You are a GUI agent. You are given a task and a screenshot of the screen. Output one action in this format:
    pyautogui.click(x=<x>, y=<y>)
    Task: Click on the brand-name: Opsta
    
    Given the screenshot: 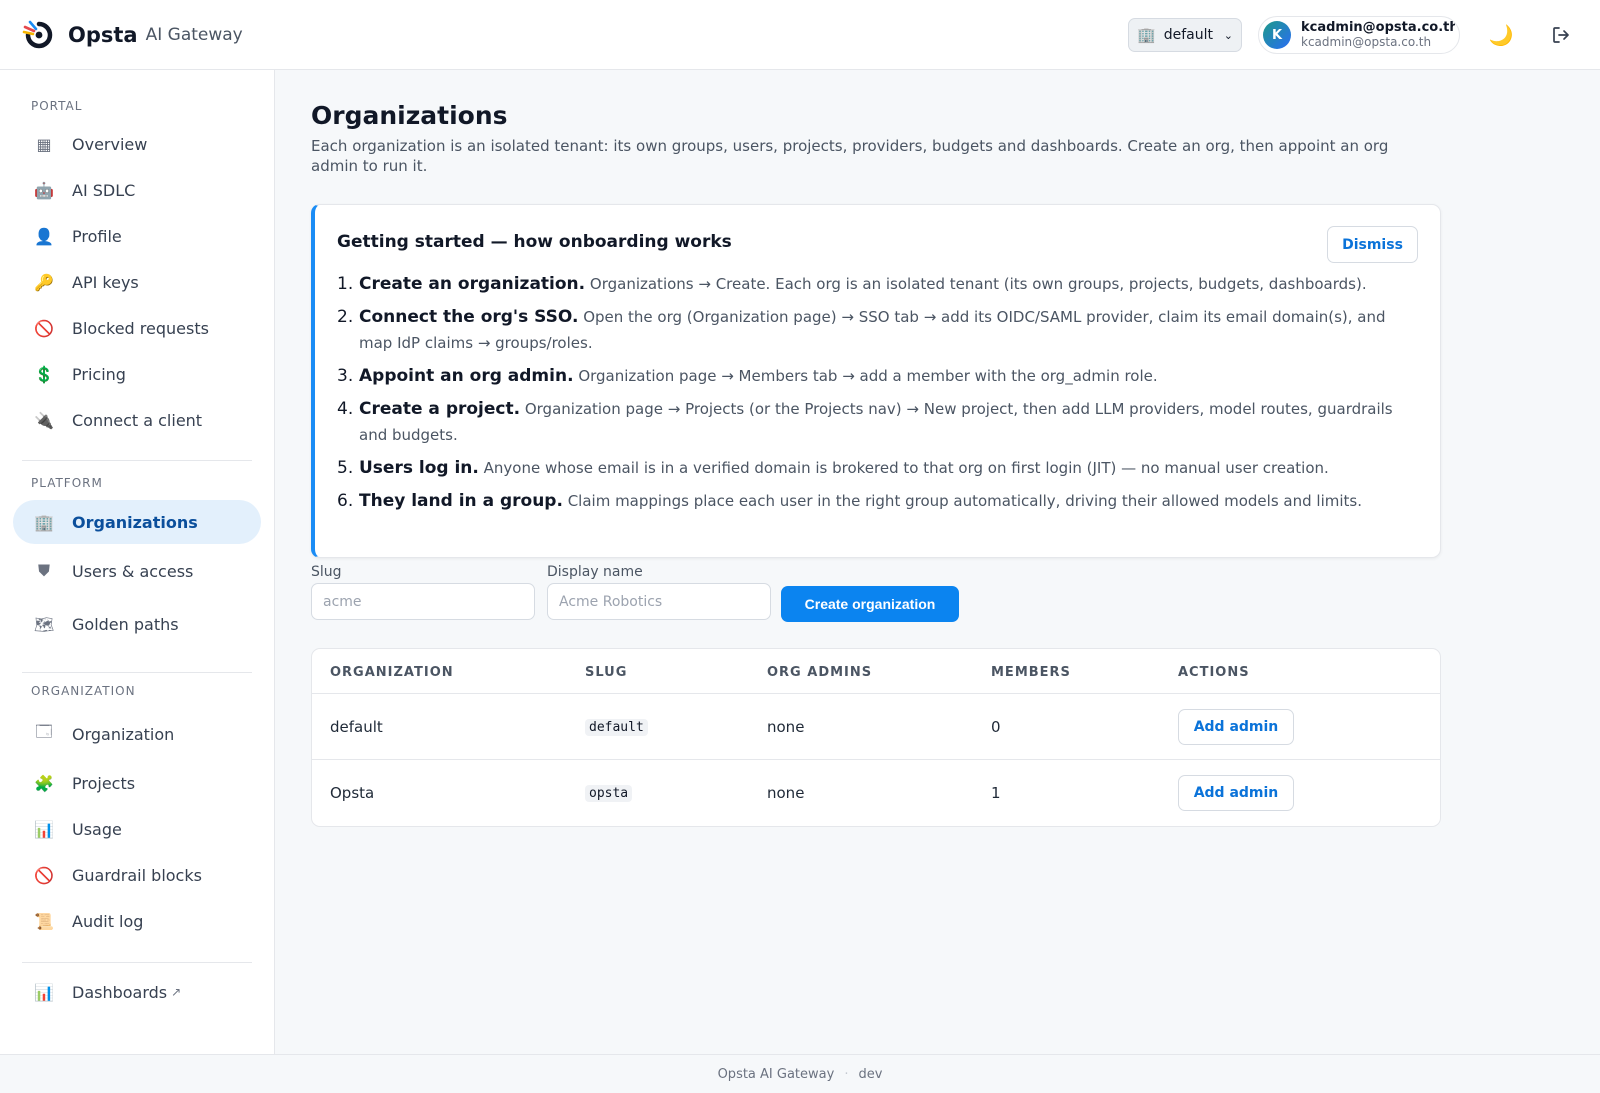 What is the action you would take?
    pyautogui.click(x=103, y=34)
    